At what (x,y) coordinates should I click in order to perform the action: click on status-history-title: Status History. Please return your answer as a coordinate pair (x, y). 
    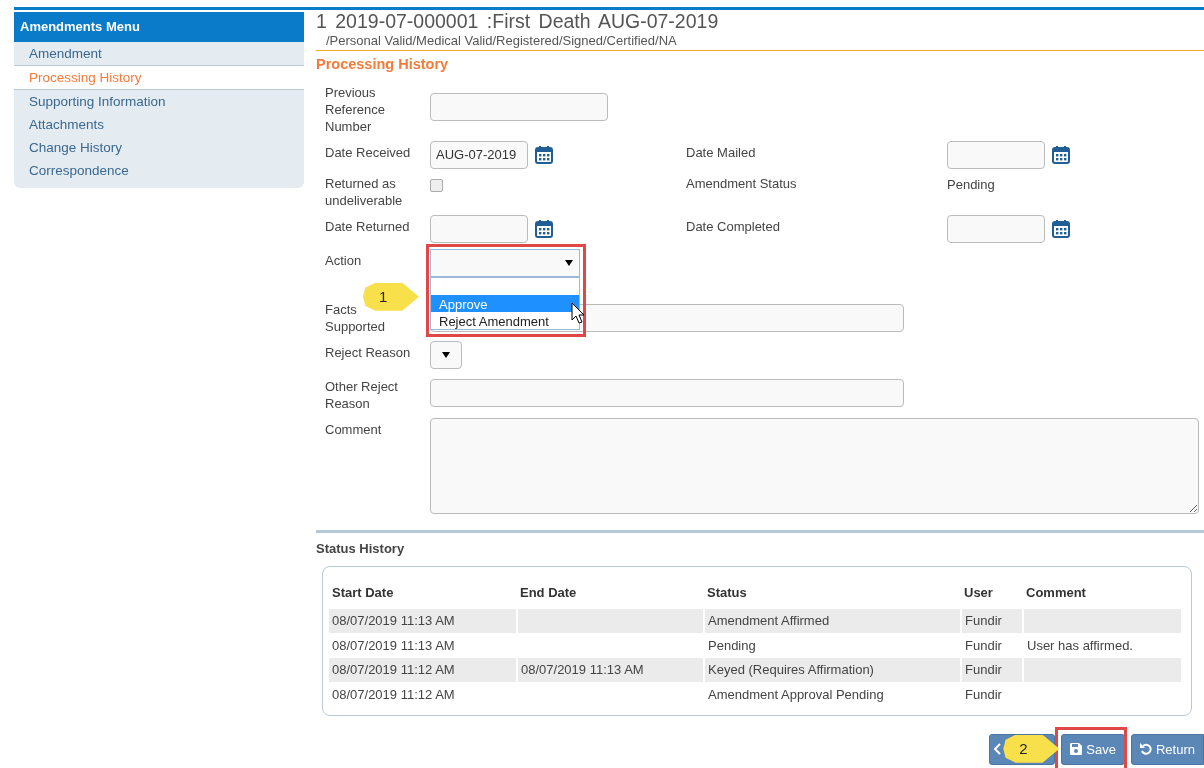
    Looking at the image, I should click on (361, 548).